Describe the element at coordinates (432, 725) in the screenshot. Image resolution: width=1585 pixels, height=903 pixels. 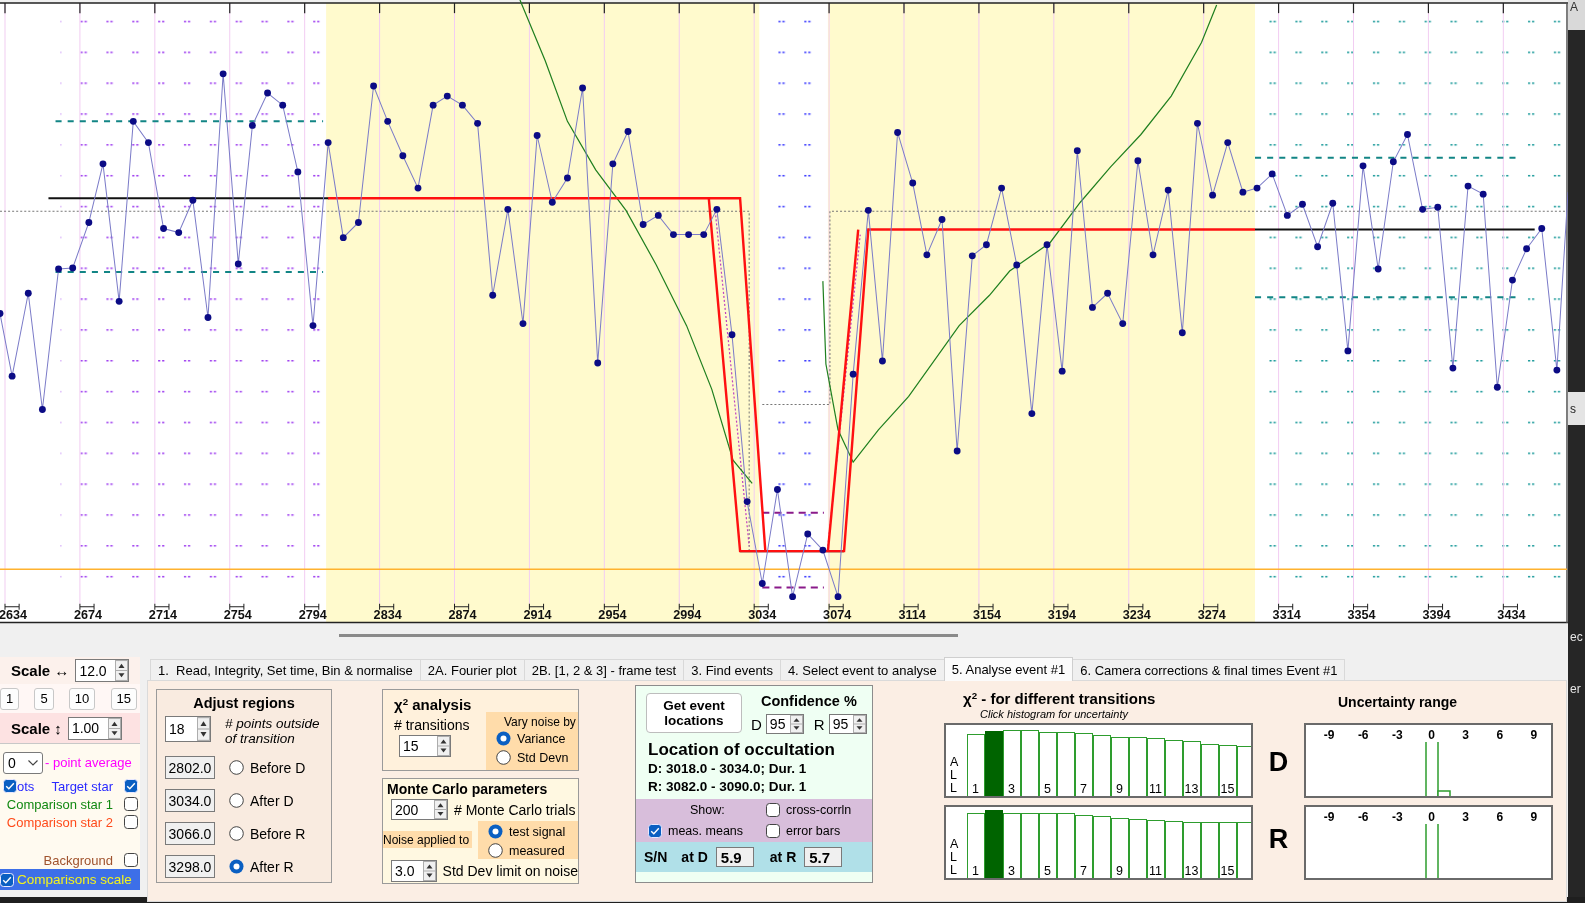
I see `field-label: # transitions` at that location.